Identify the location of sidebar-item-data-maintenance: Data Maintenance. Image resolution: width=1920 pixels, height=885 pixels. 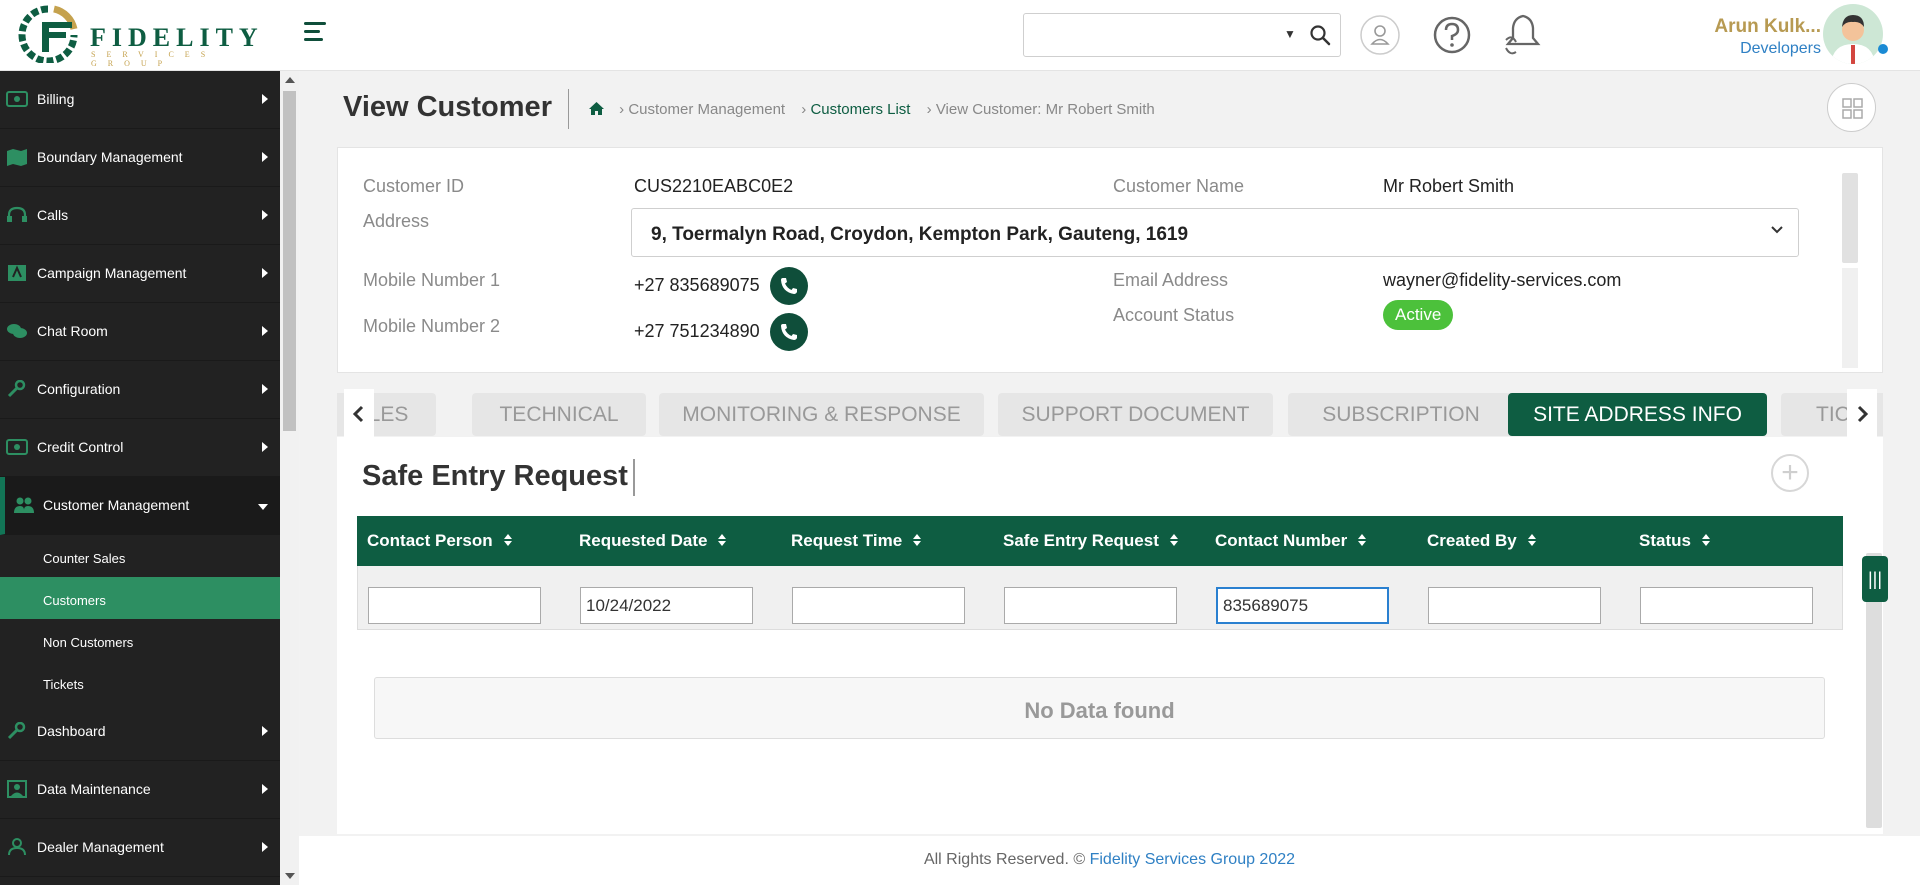
(140, 790).